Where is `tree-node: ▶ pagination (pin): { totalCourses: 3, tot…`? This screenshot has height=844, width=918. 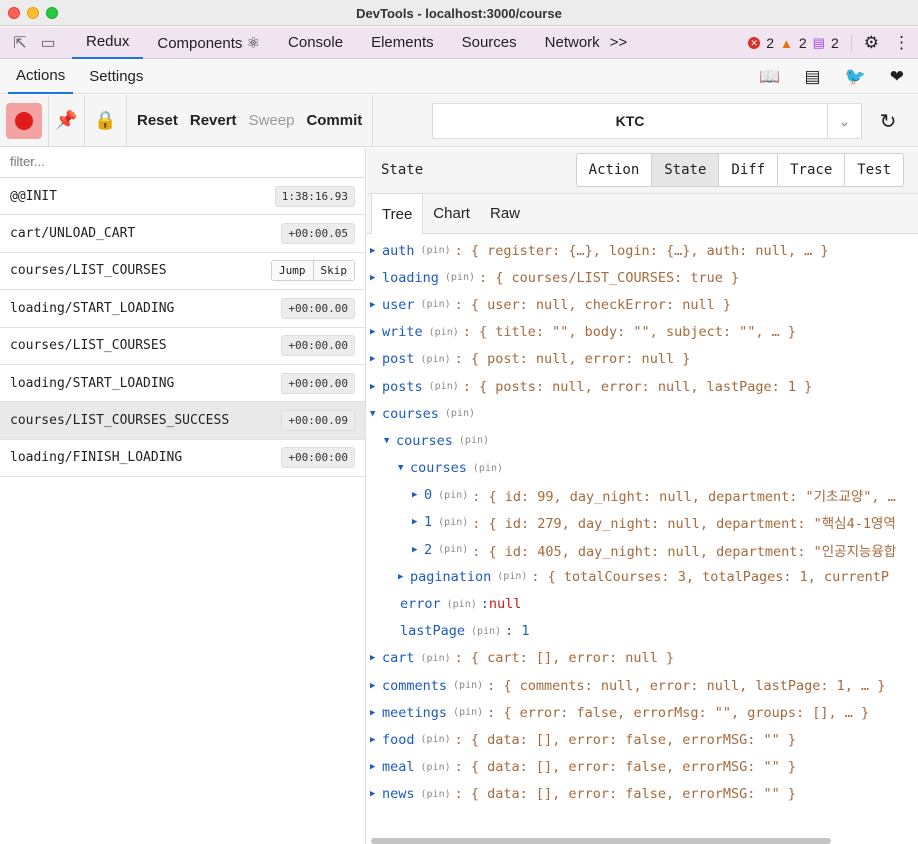 tree-node: ▶ pagination (pin): { totalCourses: 3, tot… is located at coordinates (642, 576).